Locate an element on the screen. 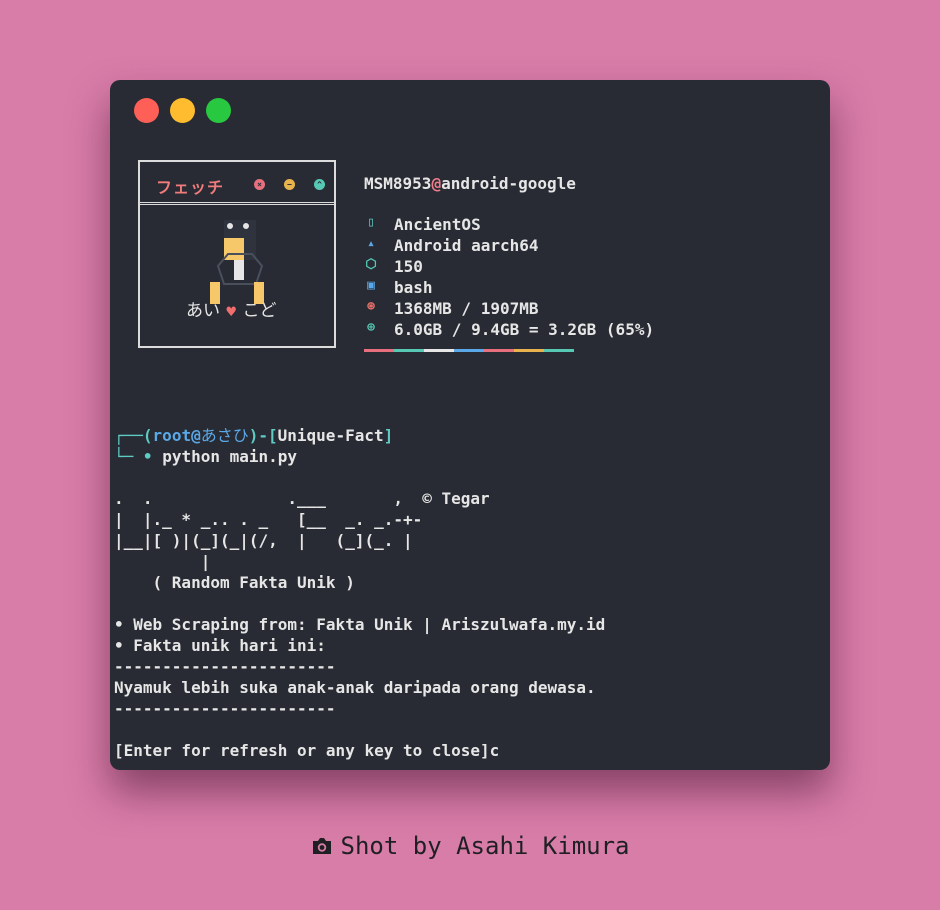 Image resolution: width=940 pixels, height=910 pixels. fetch-box-header: フェッチ × − ^ is located at coordinates (237, 183).